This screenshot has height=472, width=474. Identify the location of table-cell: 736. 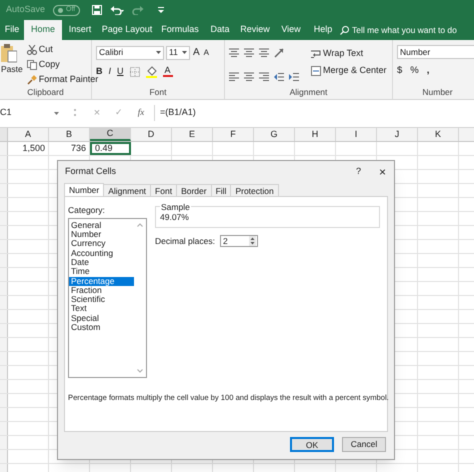
(69, 148).